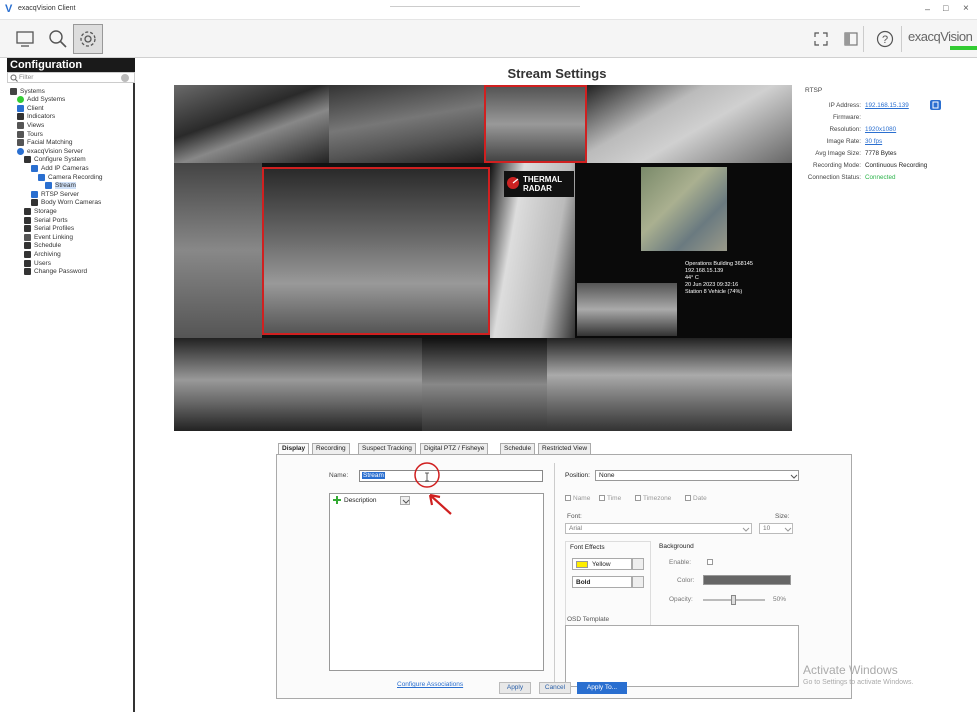 The width and height of the screenshot is (977, 714). I want to click on sidebar-item: Stream, so click(60, 186).